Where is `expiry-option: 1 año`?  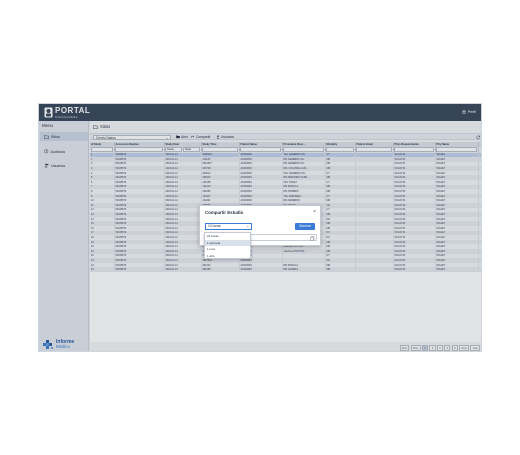 expiry-option: 1 año is located at coordinates (227, 256).